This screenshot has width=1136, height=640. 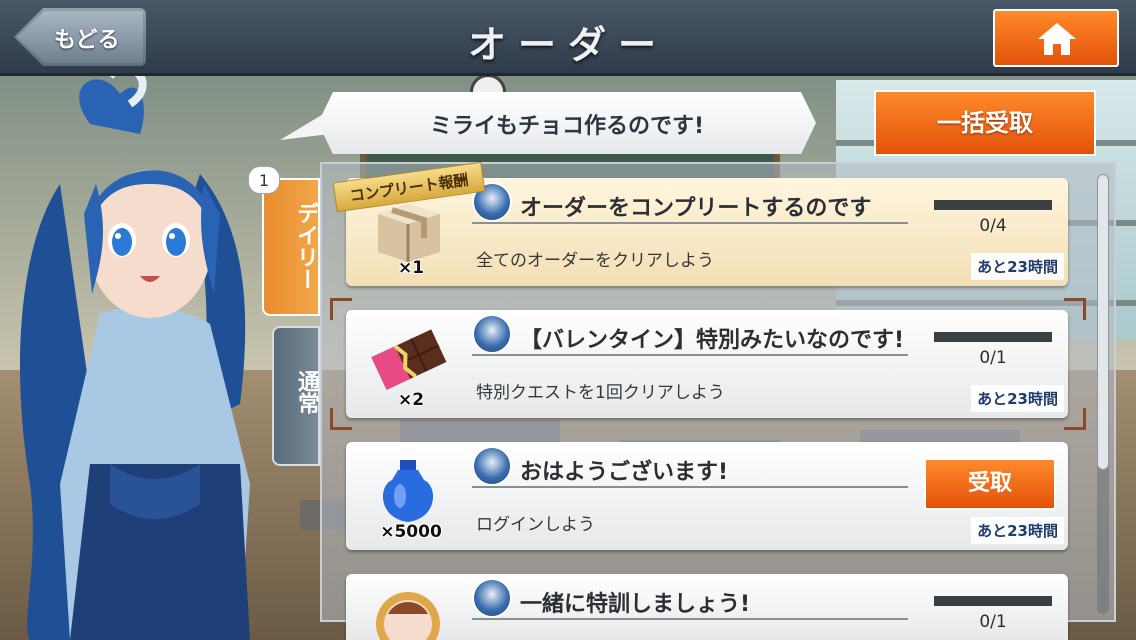 I want to click on claim-button: 受取, so click(x=990, y=484).